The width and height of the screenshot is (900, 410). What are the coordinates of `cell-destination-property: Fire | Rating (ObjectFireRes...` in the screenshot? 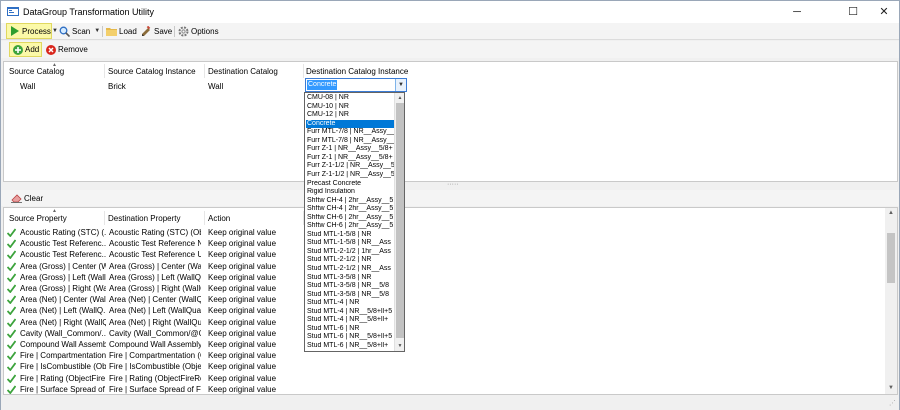 It's located at (155, 378).